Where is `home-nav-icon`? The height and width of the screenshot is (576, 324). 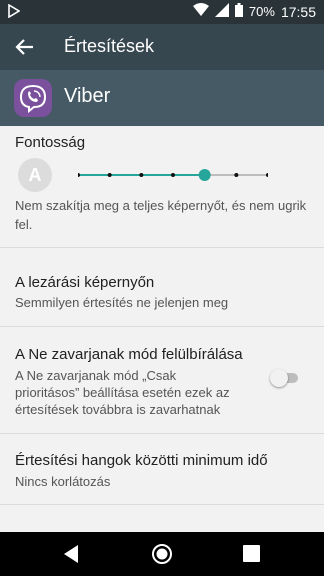
home-nav-icon is located at coordinates (162, 556).